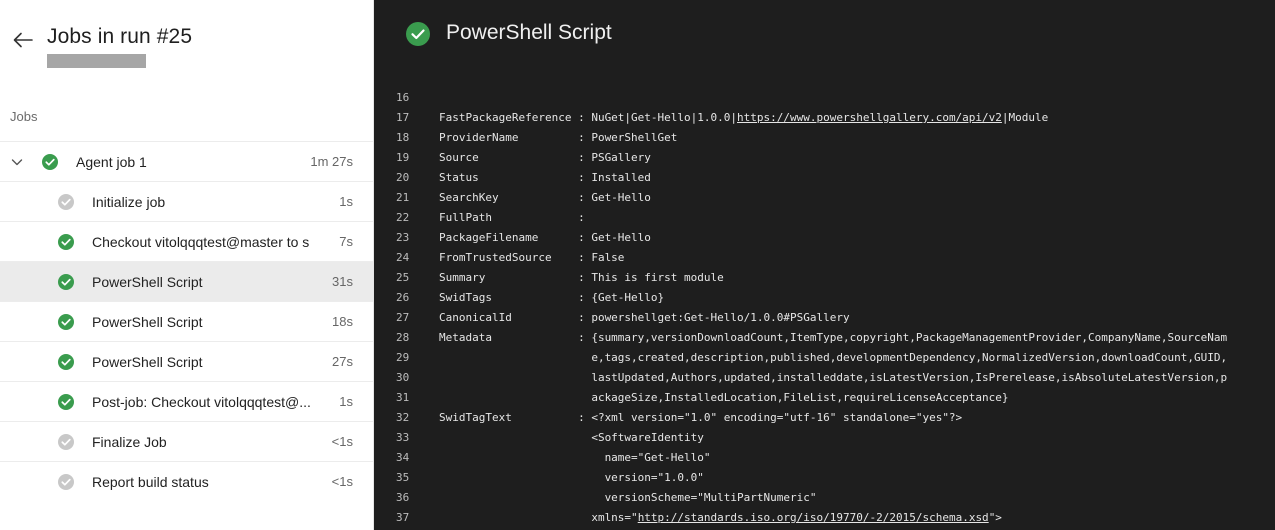 This screenshot has height=530, width=1275. I want to click on line-number: 19, so click(403, 157).